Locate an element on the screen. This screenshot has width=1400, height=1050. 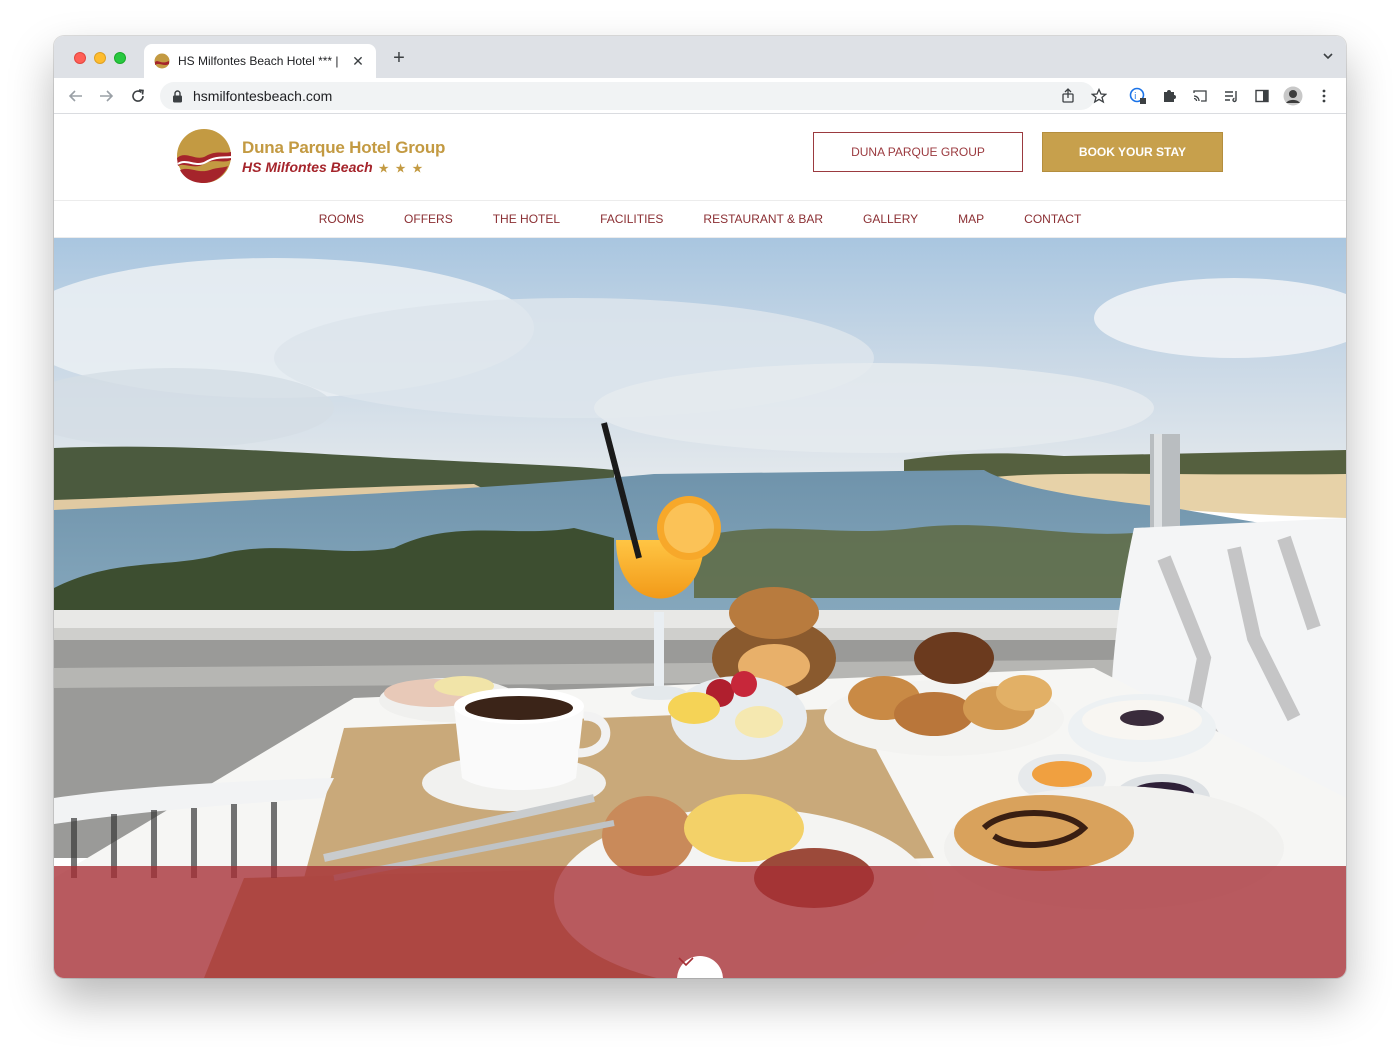
svg-text: i is located at coordinates (1135, 97).